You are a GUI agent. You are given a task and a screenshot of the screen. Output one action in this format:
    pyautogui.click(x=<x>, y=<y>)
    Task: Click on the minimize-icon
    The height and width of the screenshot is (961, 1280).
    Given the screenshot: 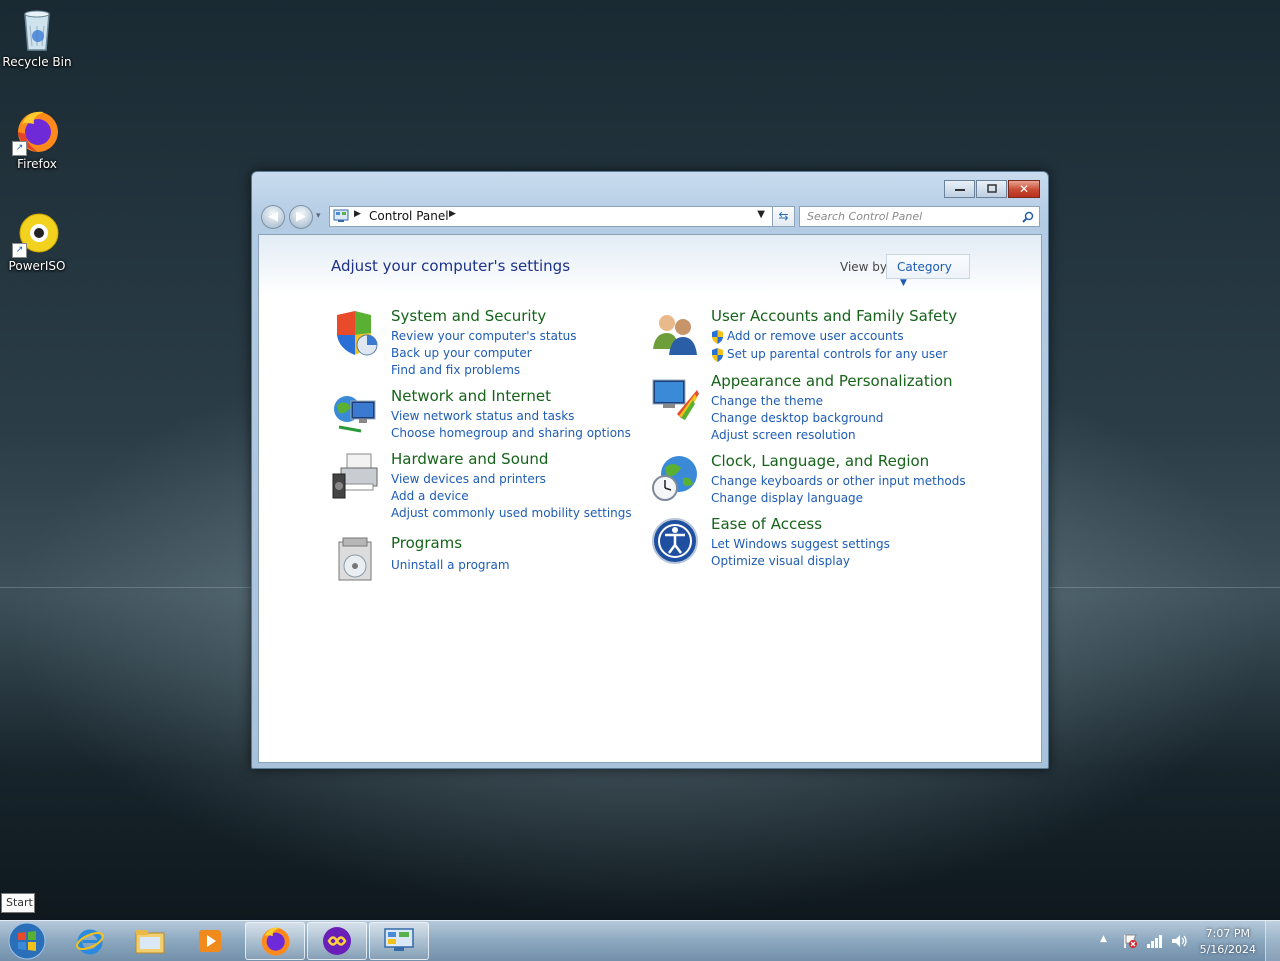 What is the action you would take?
    pyautogui.click(x=959, y=190)
    